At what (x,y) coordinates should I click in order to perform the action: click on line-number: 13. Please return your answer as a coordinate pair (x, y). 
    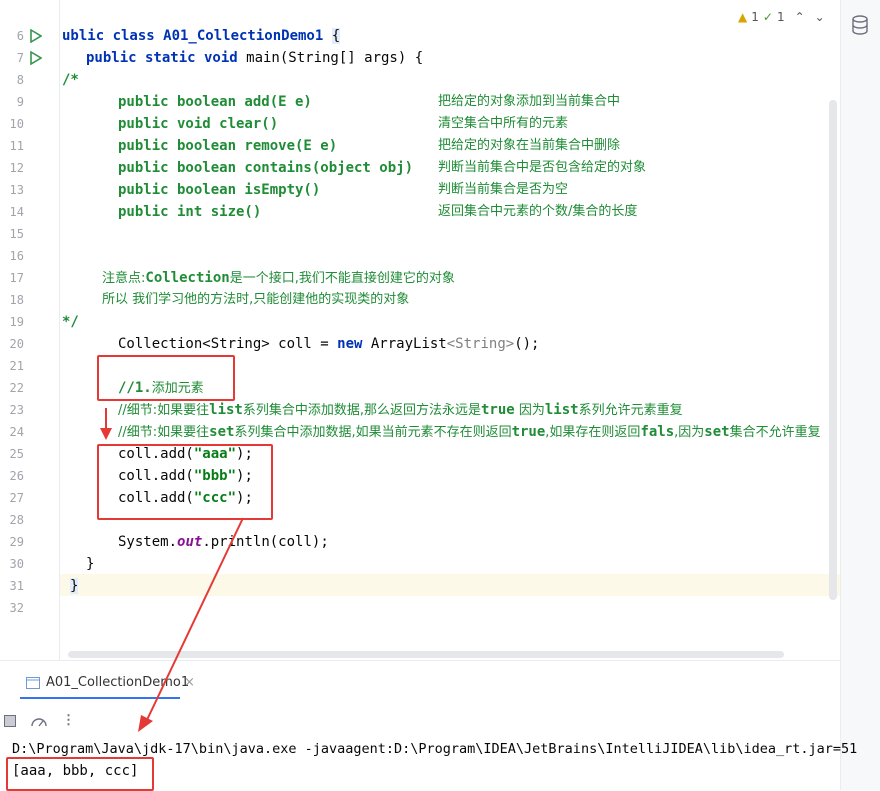
    Looking at the image, I should click on (16, 190).